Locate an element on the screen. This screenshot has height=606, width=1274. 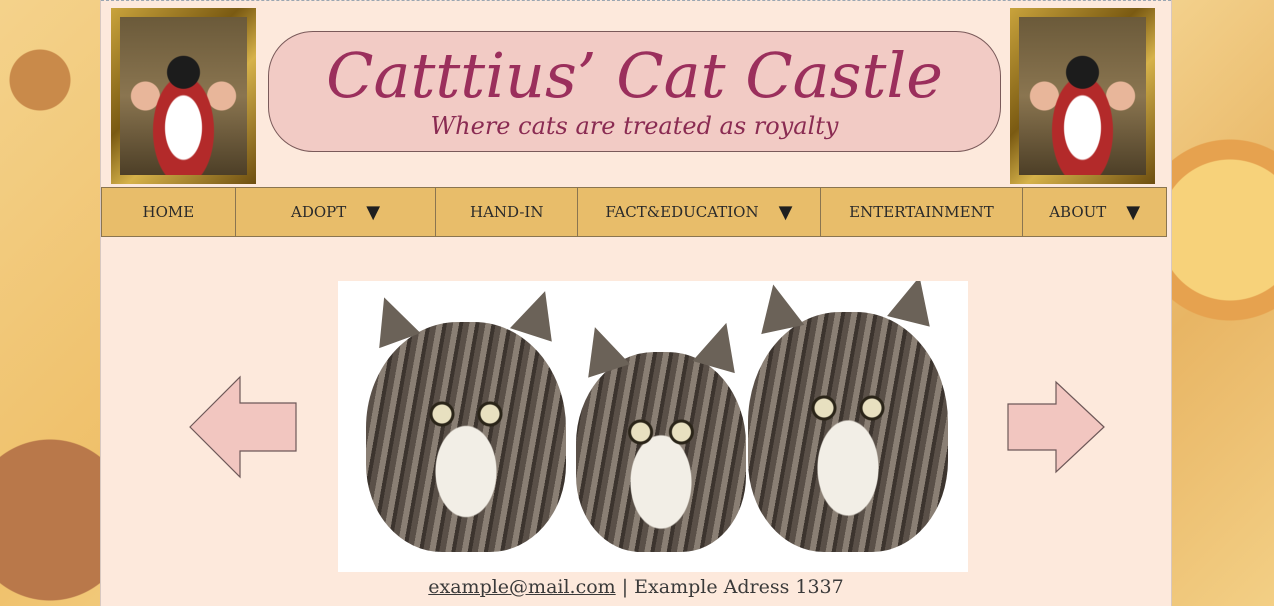
footer-address: Example Adress 1337 is located at coordinates (739, 587).